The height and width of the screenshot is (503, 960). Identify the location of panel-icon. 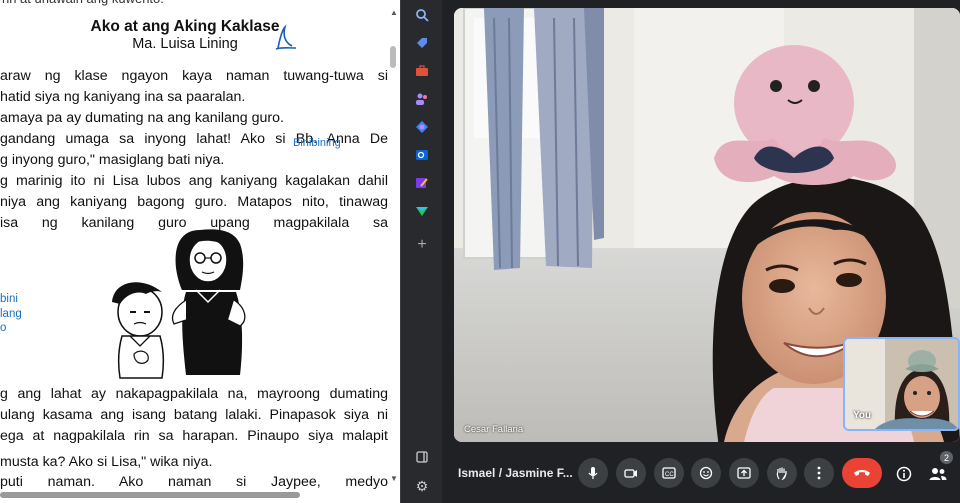
(422, 457).